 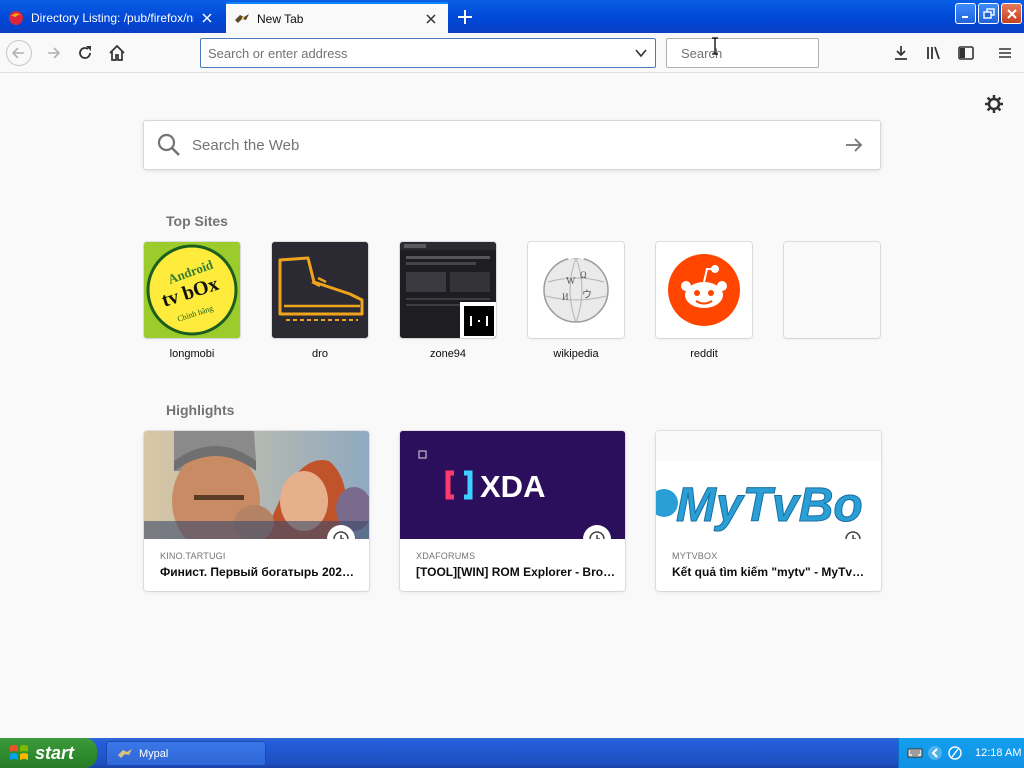 I want to click on forward-arrow-icon, so click(x=54, y=53).